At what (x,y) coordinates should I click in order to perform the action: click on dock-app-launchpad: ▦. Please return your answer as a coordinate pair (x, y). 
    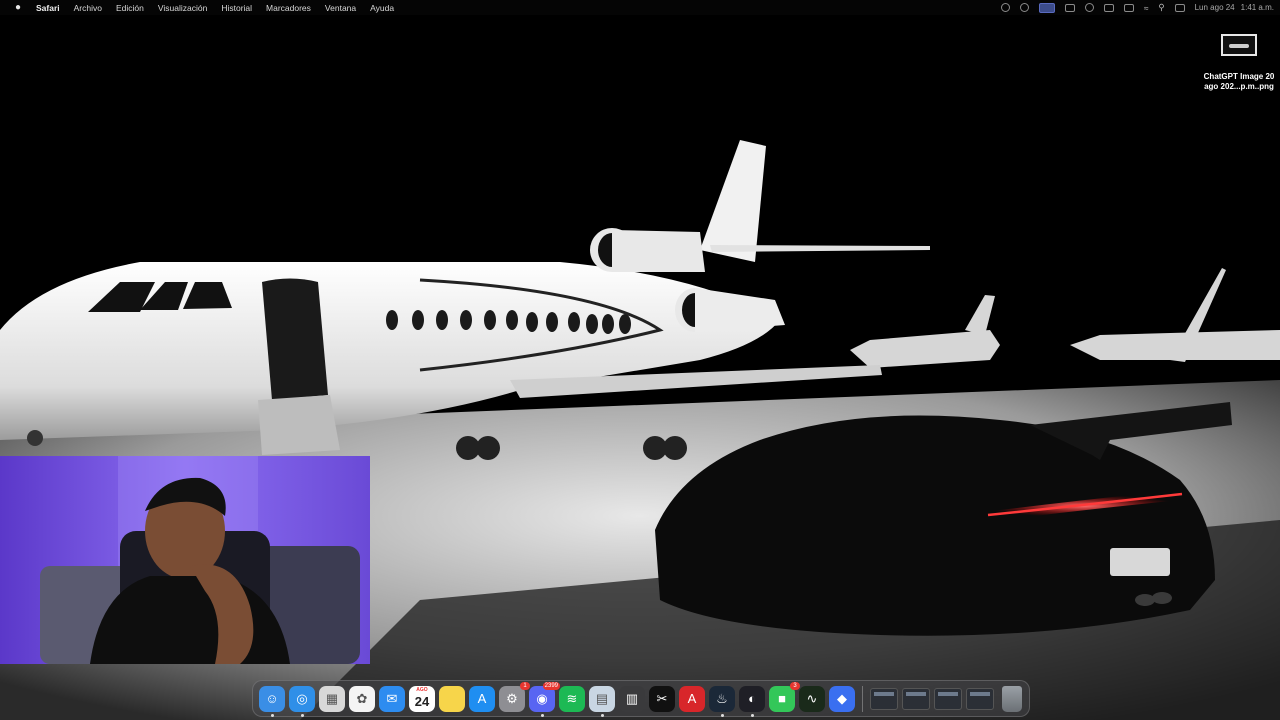
    Looking at the image, I should click on (332, 698).